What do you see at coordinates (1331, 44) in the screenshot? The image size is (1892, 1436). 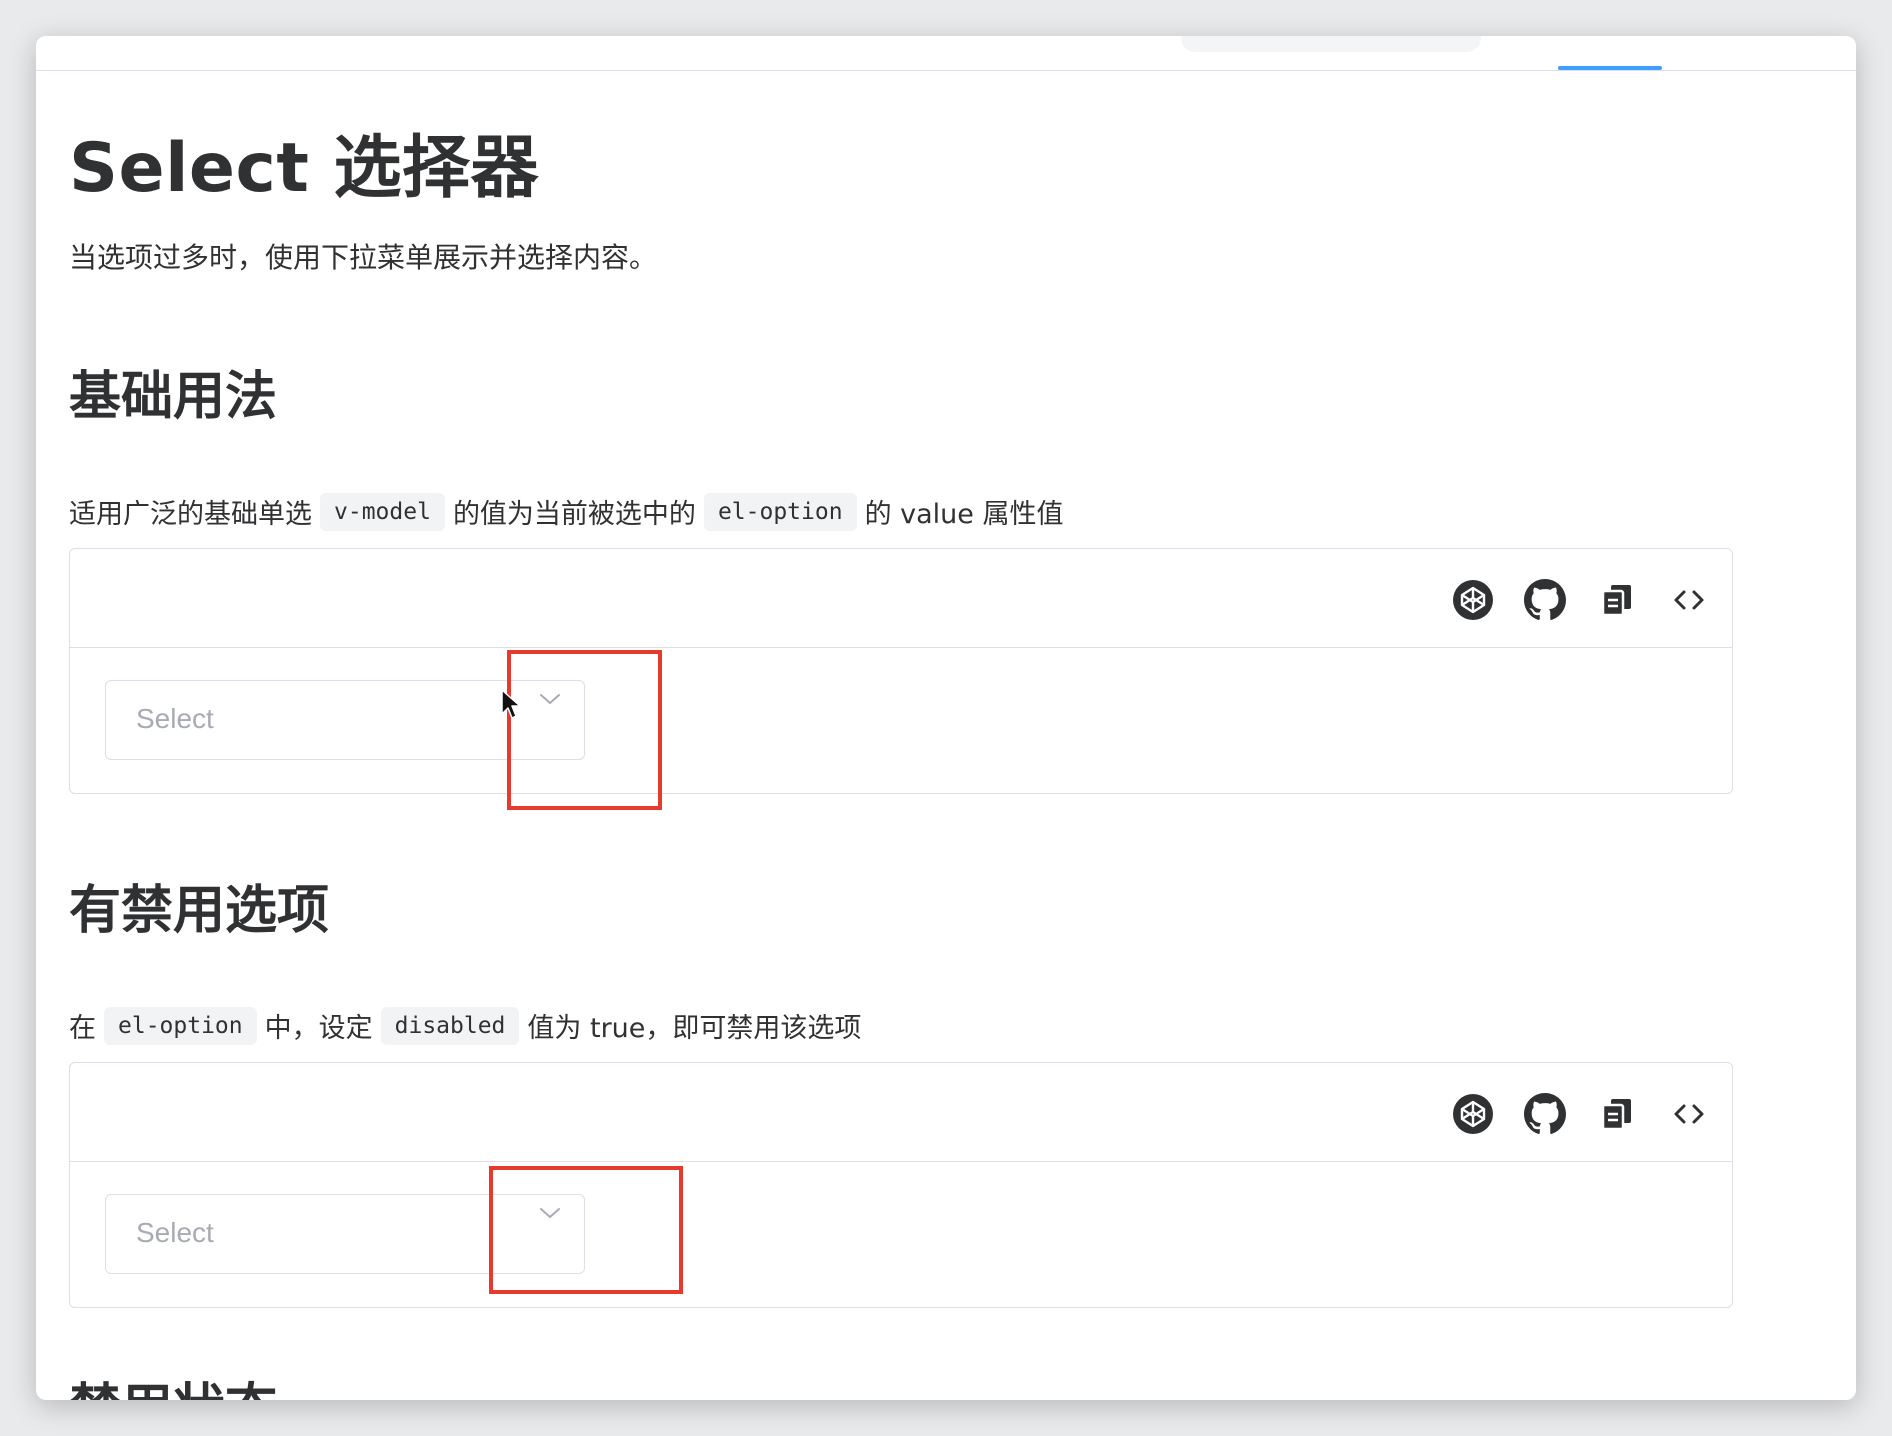 I see `top-search-pill` at bounding box center [1331, 44].